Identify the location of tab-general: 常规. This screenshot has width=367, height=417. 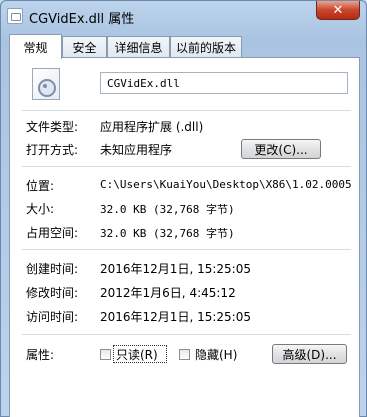
(35, 46).